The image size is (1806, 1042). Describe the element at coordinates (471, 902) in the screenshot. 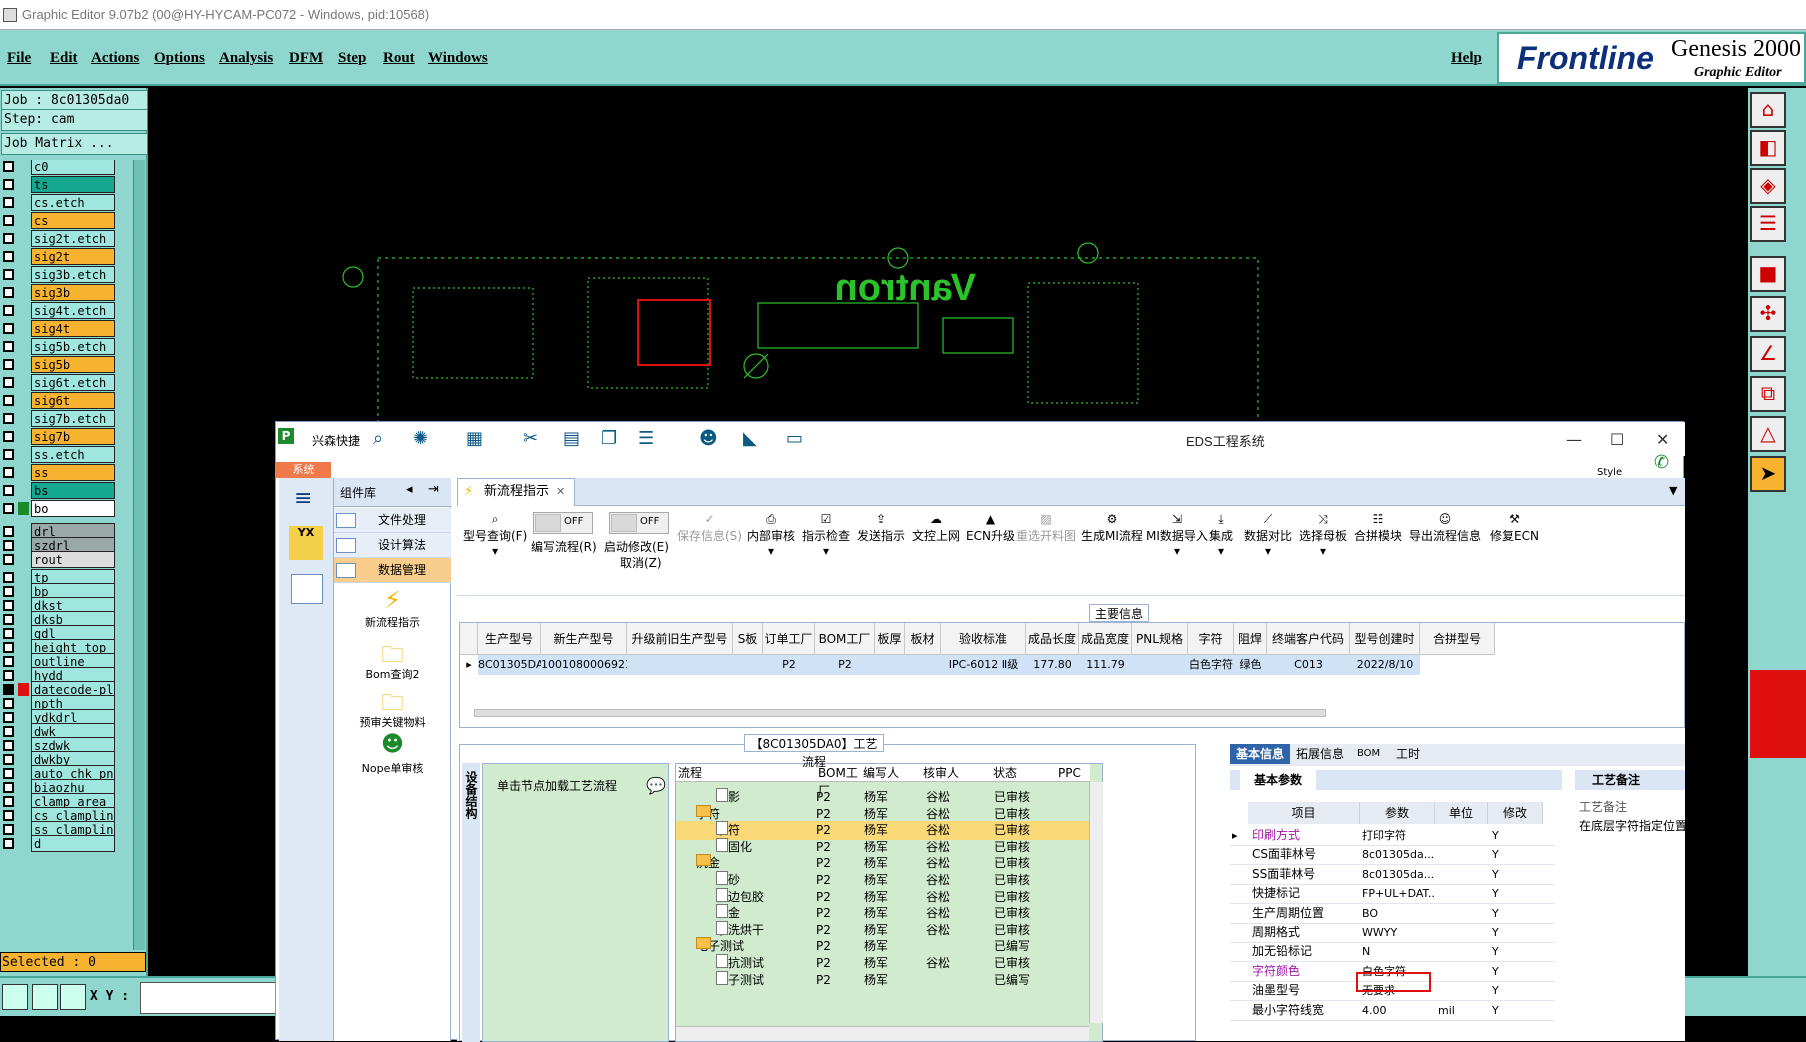

I see `flow-side-tab: 设备结构` at that location.